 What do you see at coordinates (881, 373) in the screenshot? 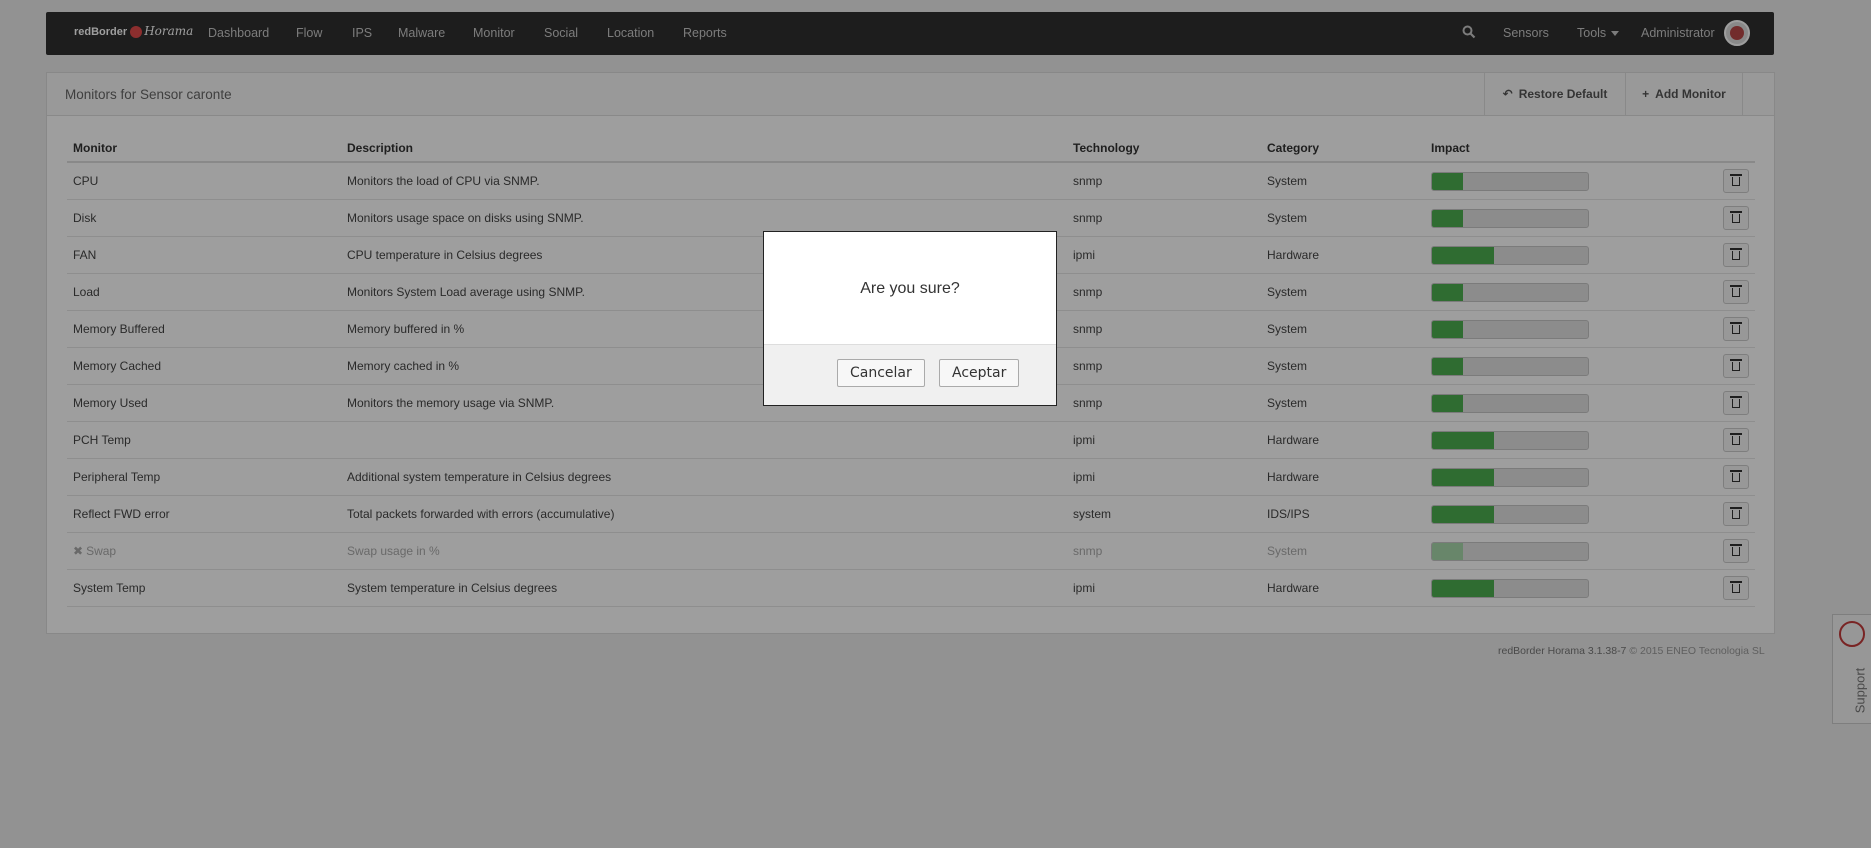
I see `cancel-button: Cancelar` at bounding box center [881, 373].